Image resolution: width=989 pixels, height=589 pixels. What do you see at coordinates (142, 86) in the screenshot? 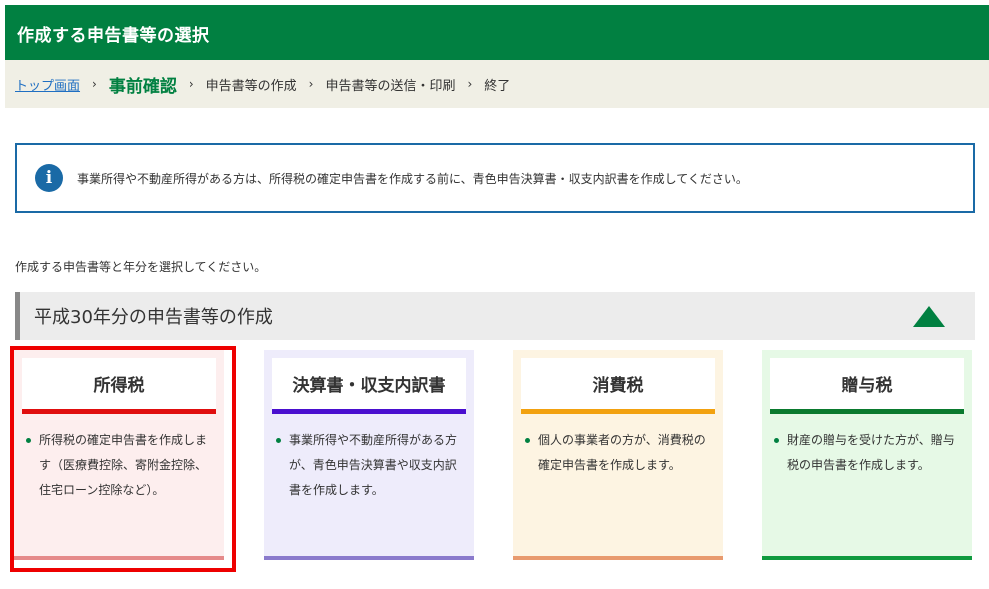
I see `breadcrumb-current-step: 事前確認` at bounding box center [142, 86].